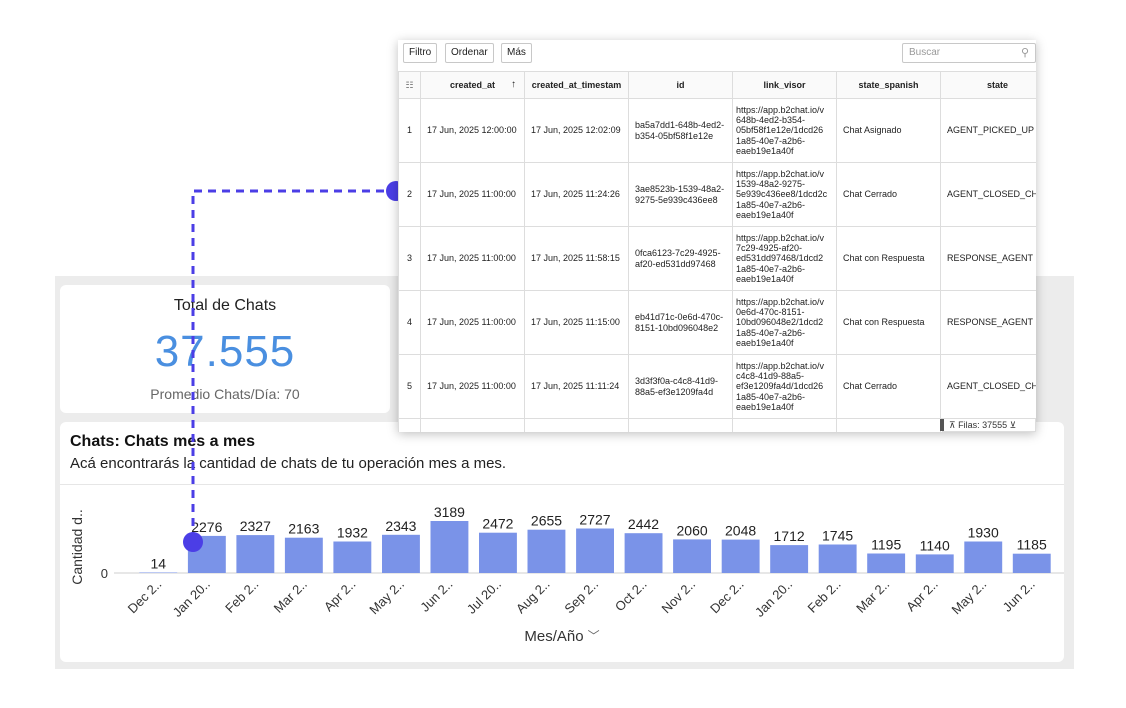 This screenshot has width=1126, height=708. I want to click on column-header-state: state, so click(988, 85).